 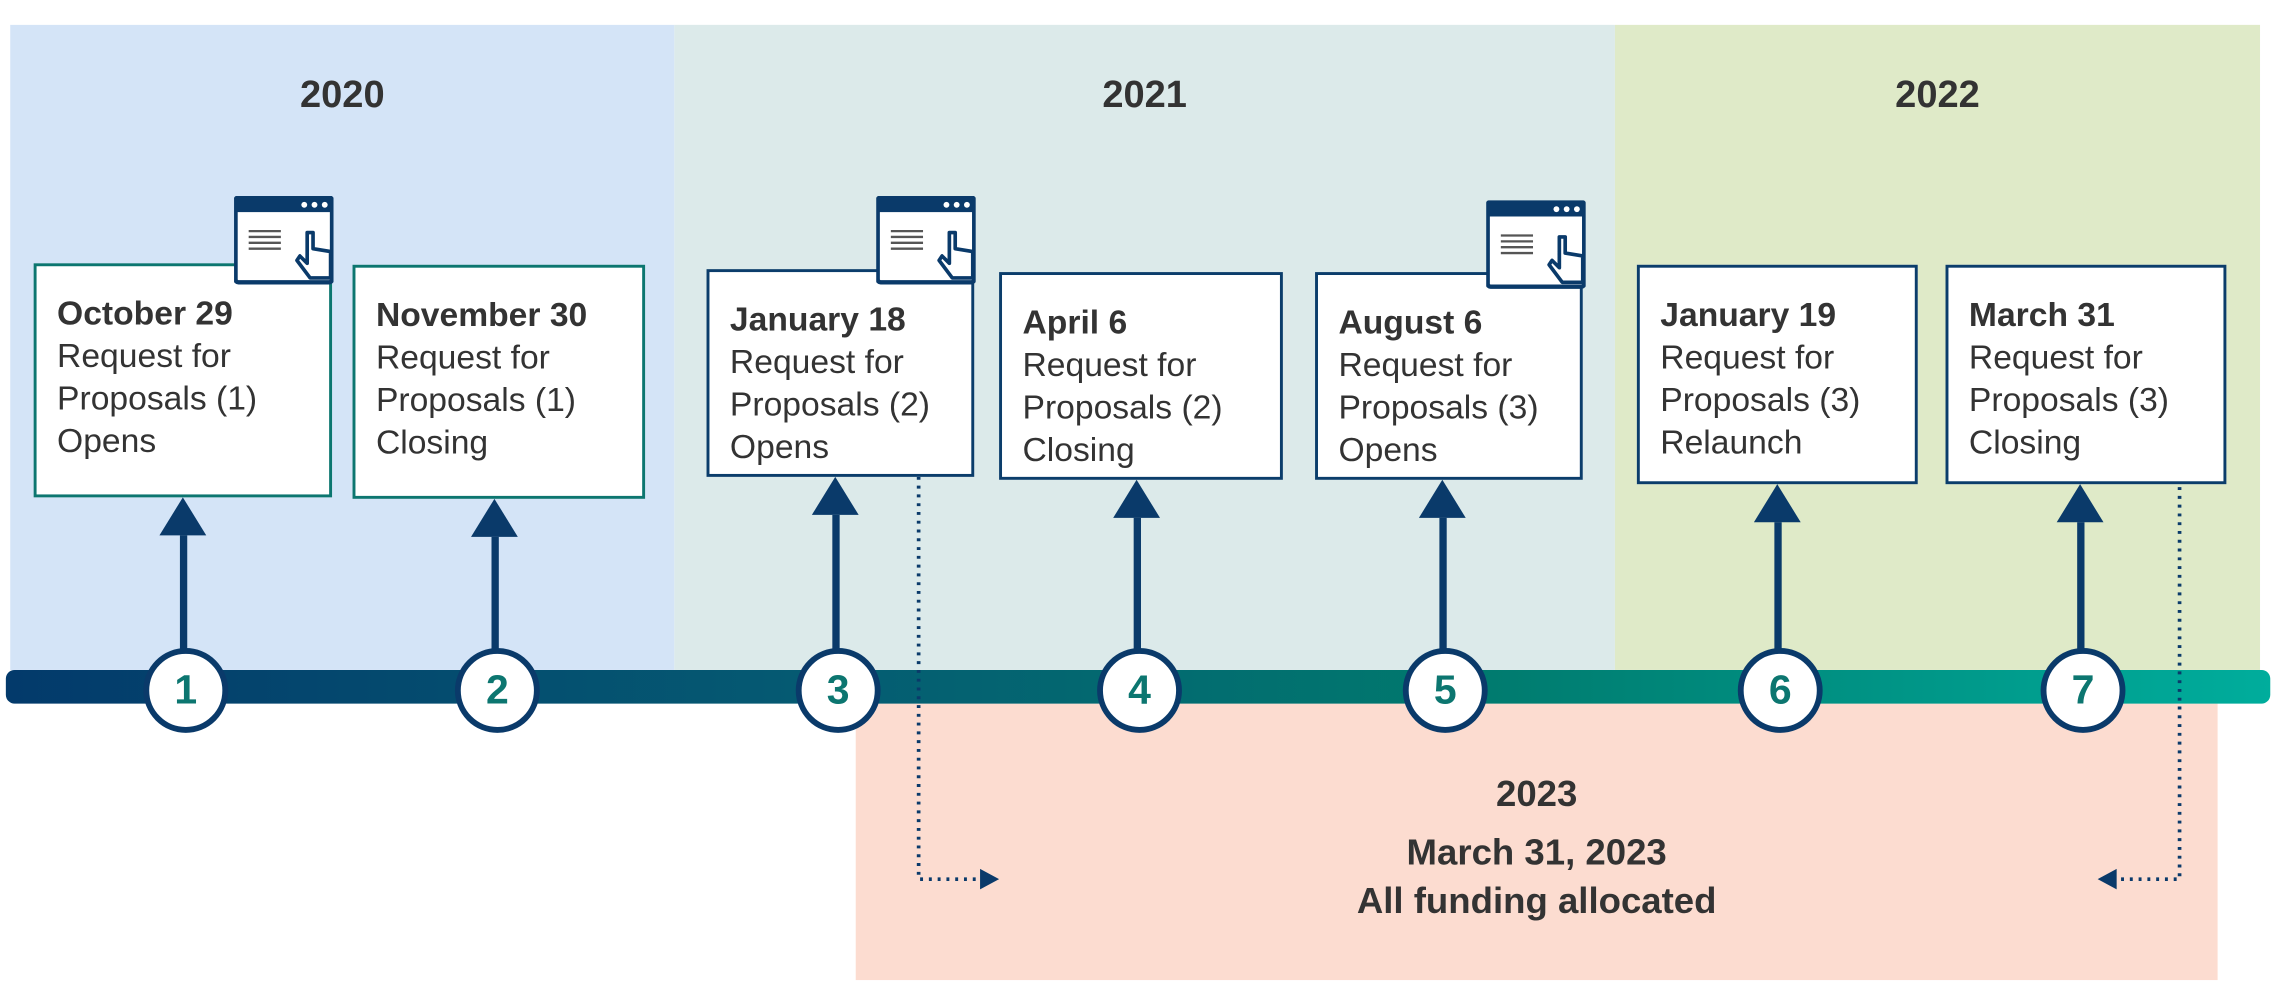 I want to click on arrowhead-left, so click(x=2107, y=879).